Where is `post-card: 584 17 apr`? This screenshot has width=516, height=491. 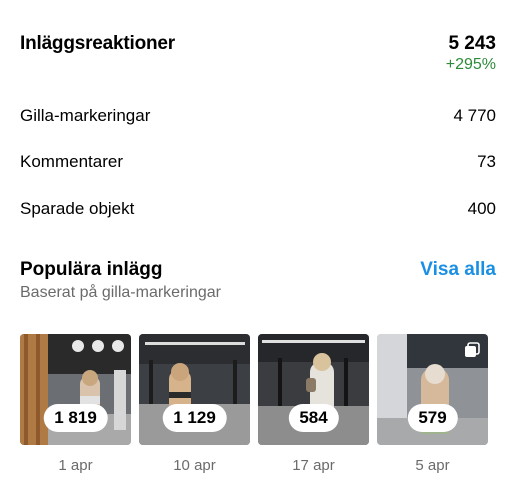
post-card: 584 17 apr is located at coordinates (313, 404).